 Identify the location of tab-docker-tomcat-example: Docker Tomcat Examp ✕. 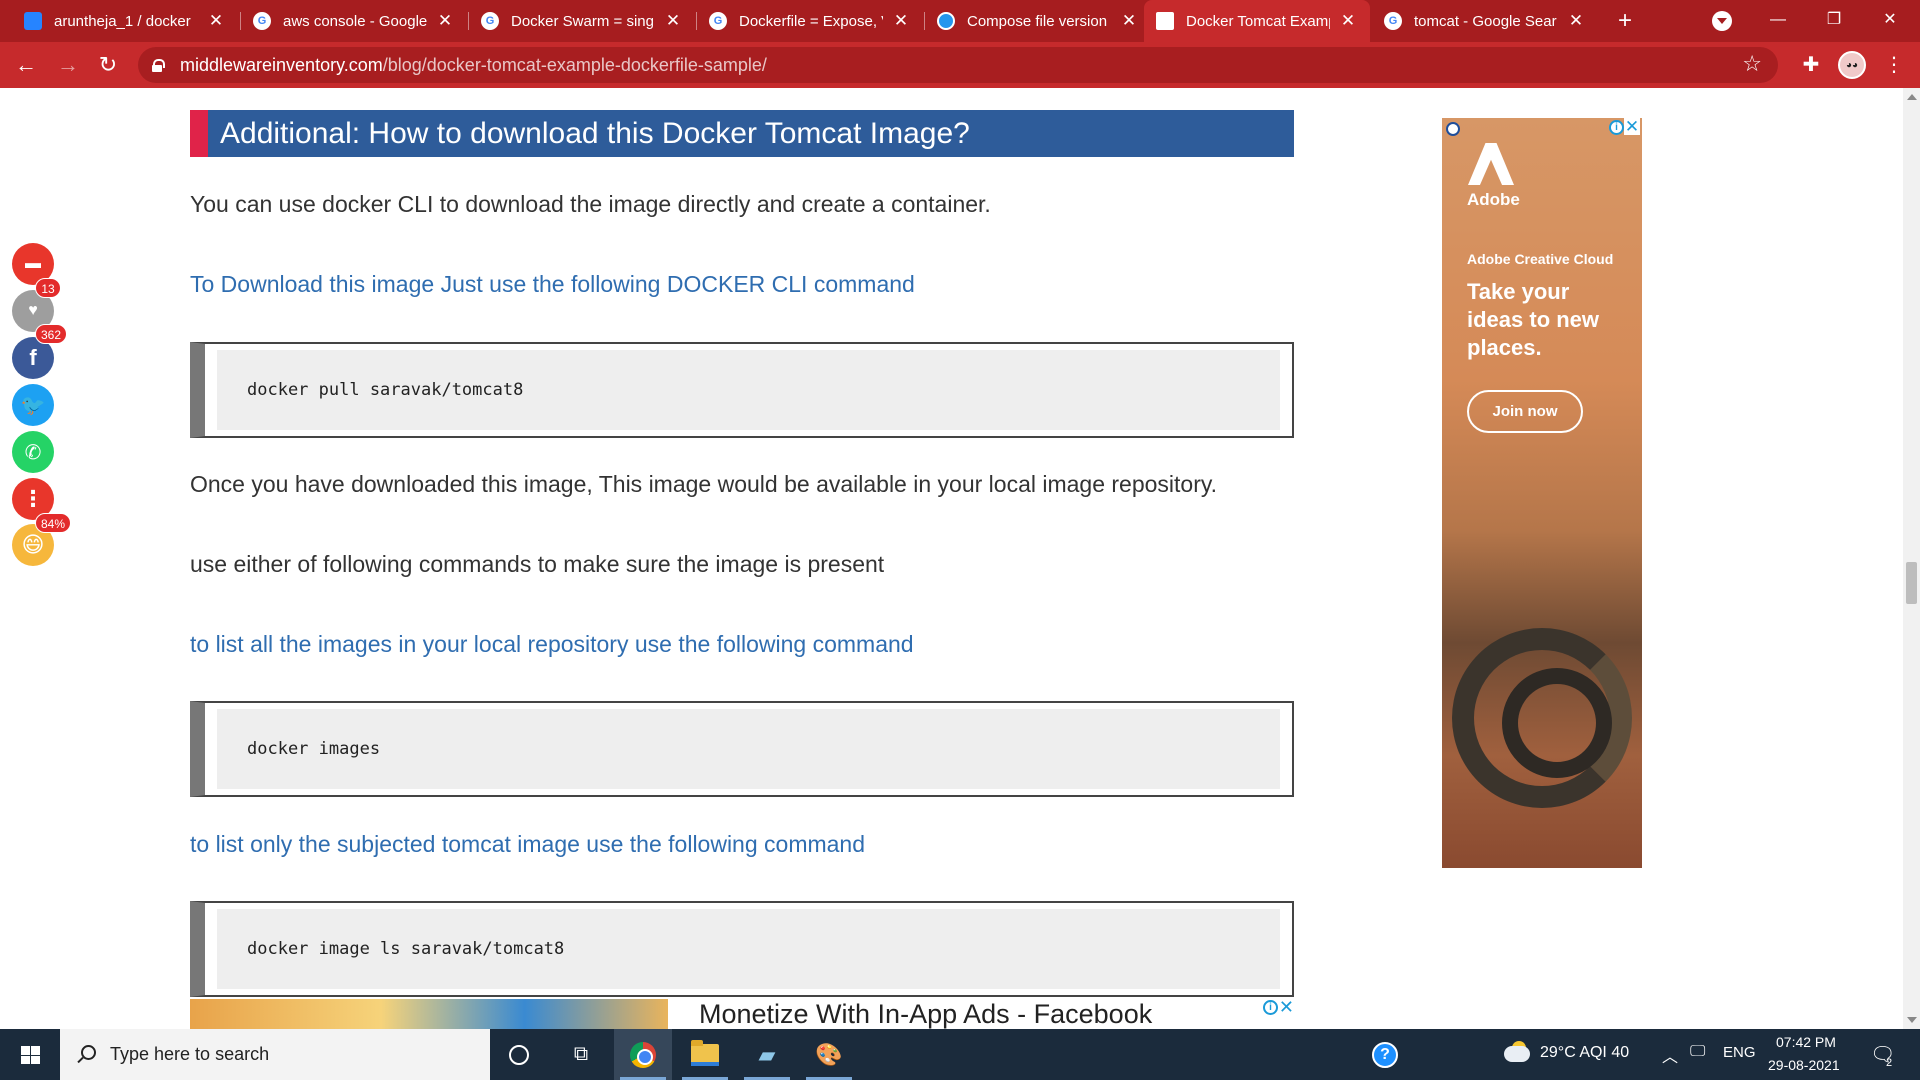
(1257, 21).